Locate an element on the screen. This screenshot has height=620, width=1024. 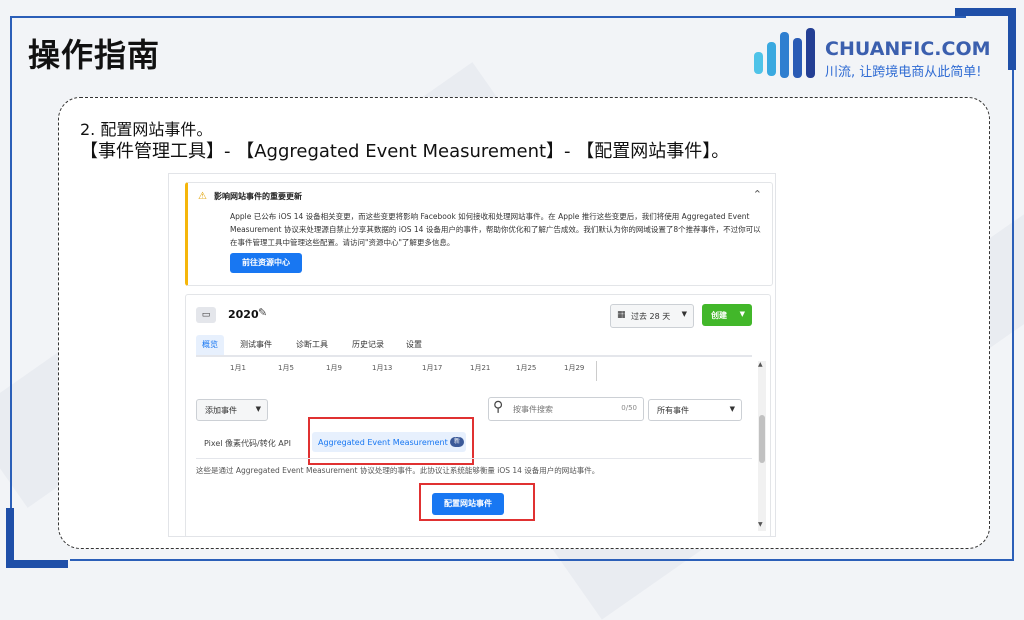
dataset-name: 2020 is located at coordinates (243, 314).